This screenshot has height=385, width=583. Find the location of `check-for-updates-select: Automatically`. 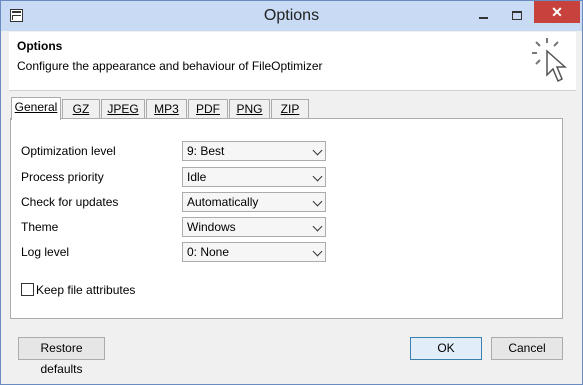

check-for-updates-select: Automatically is located at coordinates (254, 202).